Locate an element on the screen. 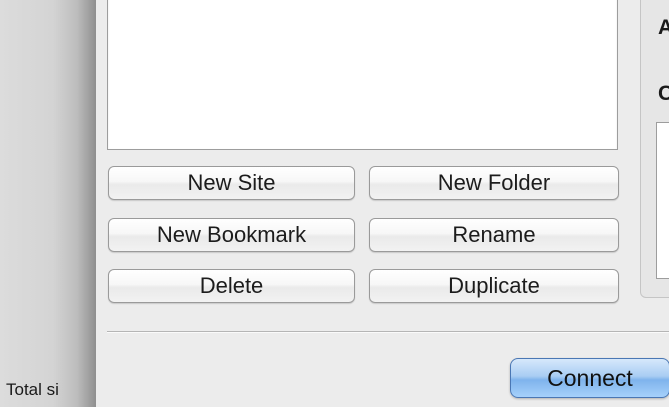 The height and width of the screenshot is (407, 669). comments-label: C is located at coordinates (663, 93).